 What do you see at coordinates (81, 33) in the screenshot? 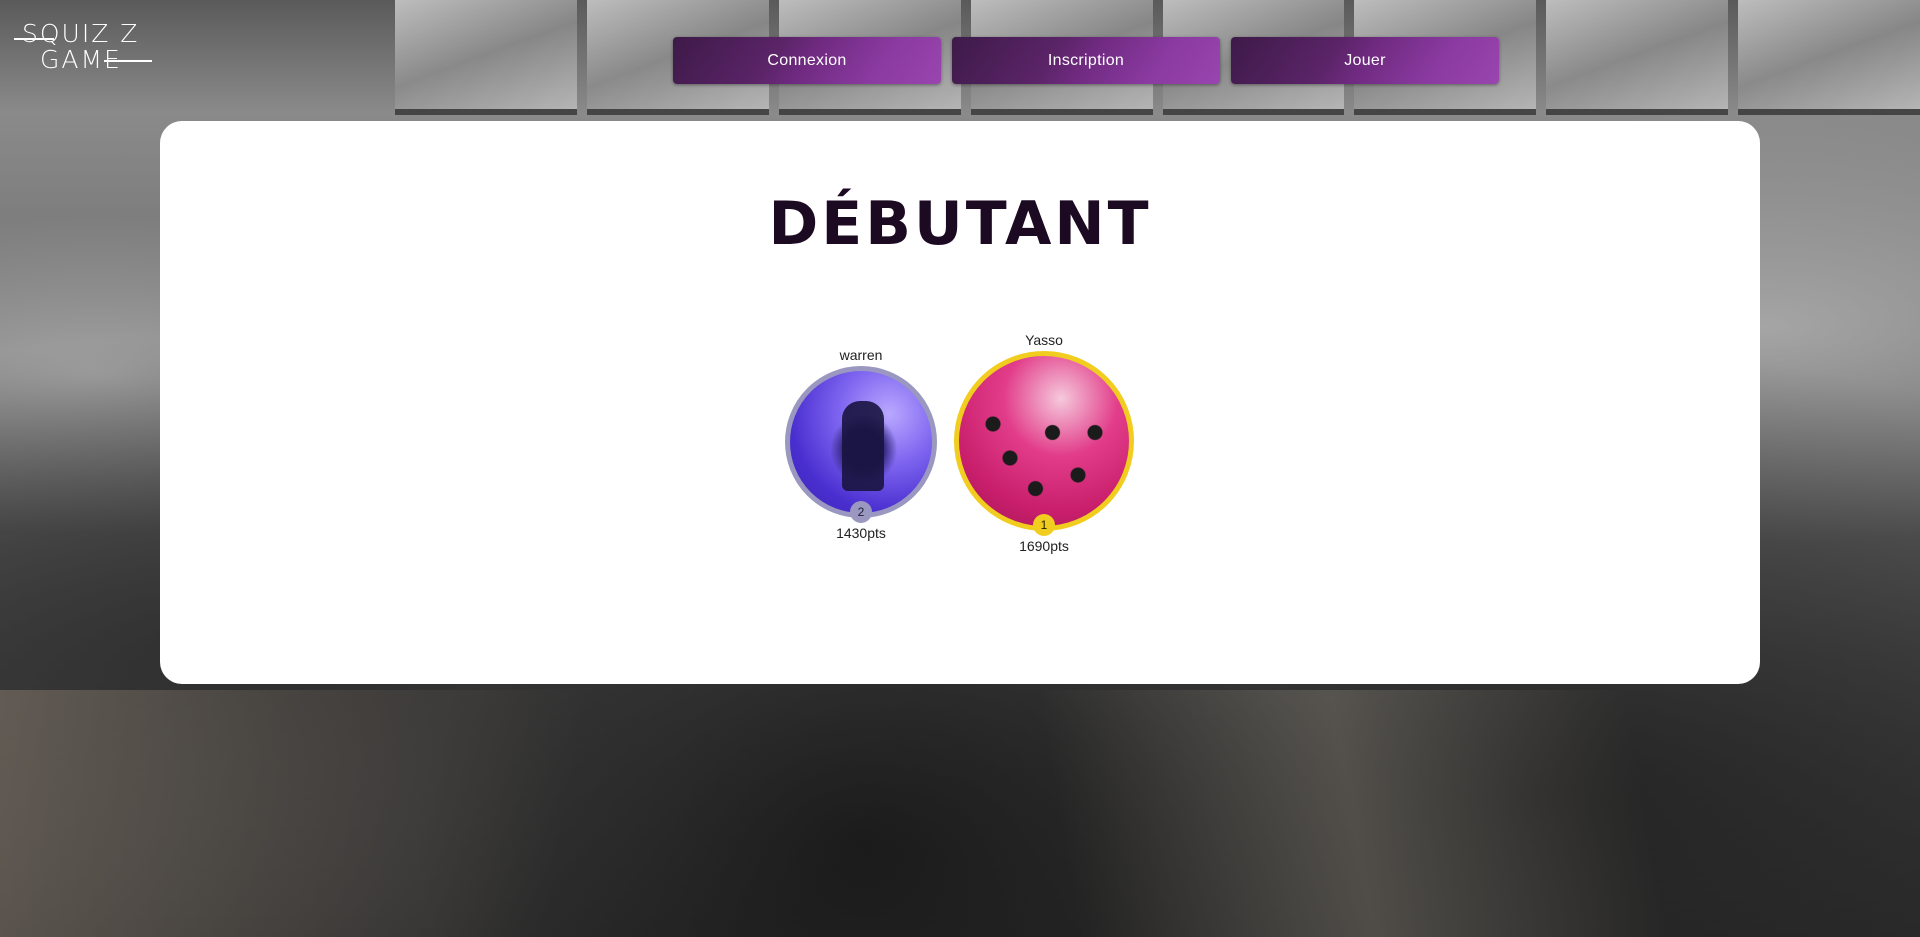
I see `logo-line-1: SQUIZ Z` at bounding box center [81, 33].